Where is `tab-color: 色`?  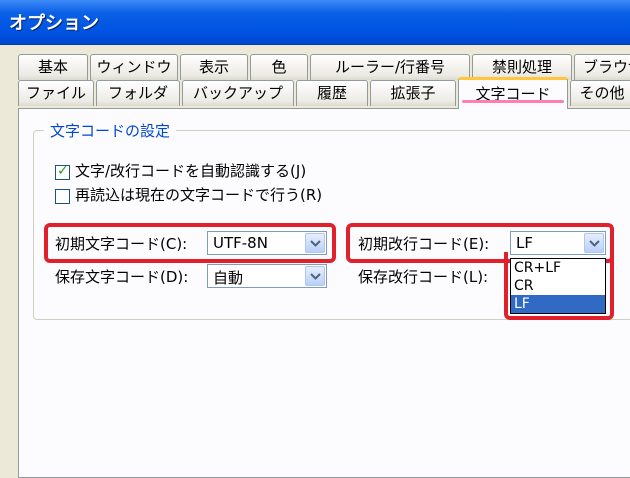 tab-color: 色 is located at coordinates (279, 67).